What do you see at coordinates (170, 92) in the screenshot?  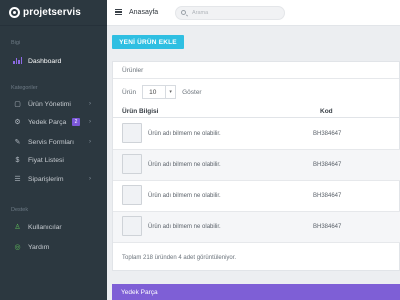 I see `chevron-down-icon: ▾` at bounding box center [170, 92].